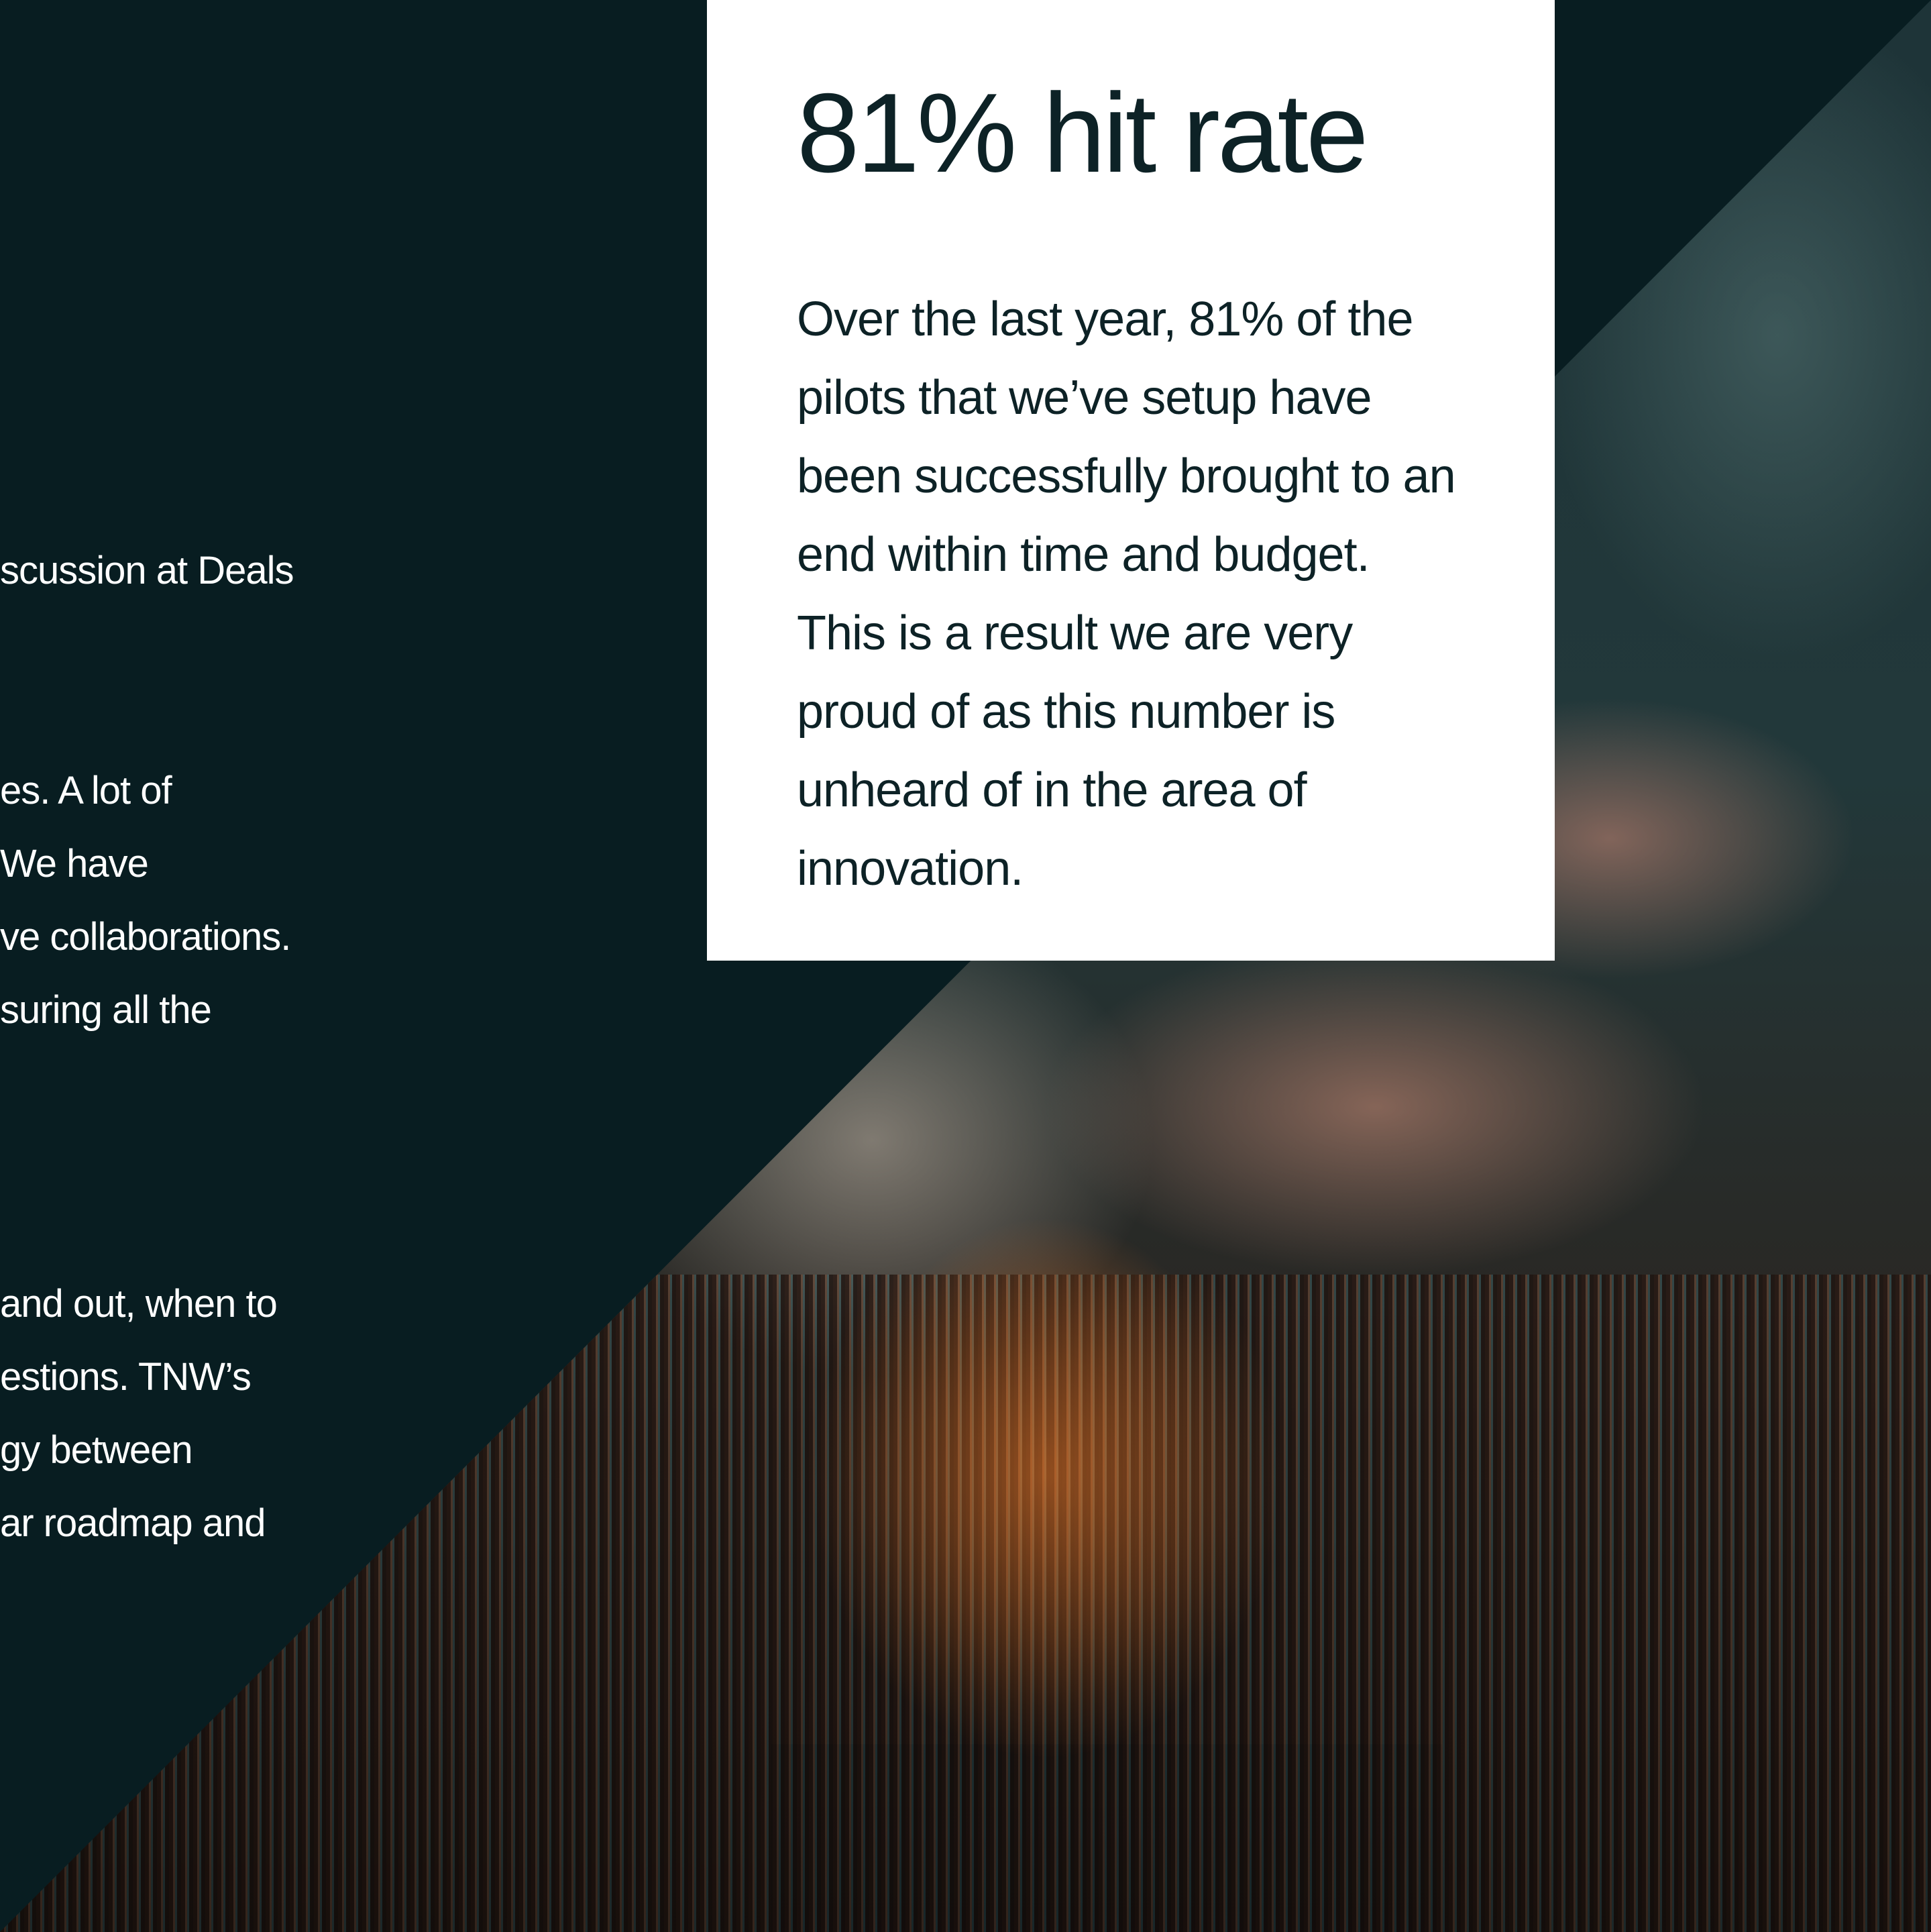  Describe the element at coordinates (74, 863) in the screenshot. I see `left-text-line: We have` at that location.